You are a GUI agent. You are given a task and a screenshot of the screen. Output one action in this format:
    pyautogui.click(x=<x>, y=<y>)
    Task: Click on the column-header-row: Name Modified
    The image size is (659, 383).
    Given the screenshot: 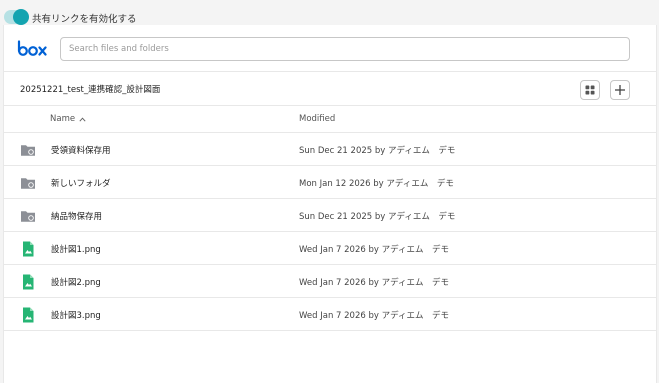 What is the action you would take?
    pyautogui.click(x=330, y=119)
    